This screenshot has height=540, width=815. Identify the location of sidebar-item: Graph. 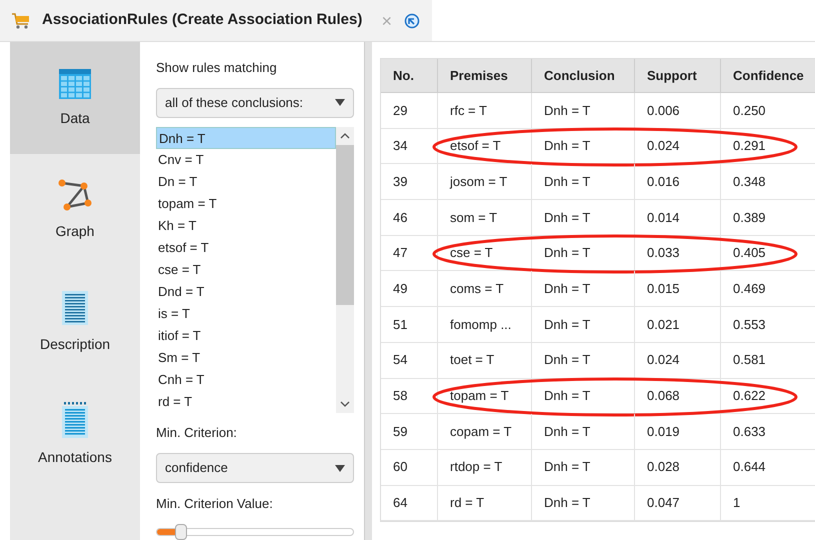
(75, 210).